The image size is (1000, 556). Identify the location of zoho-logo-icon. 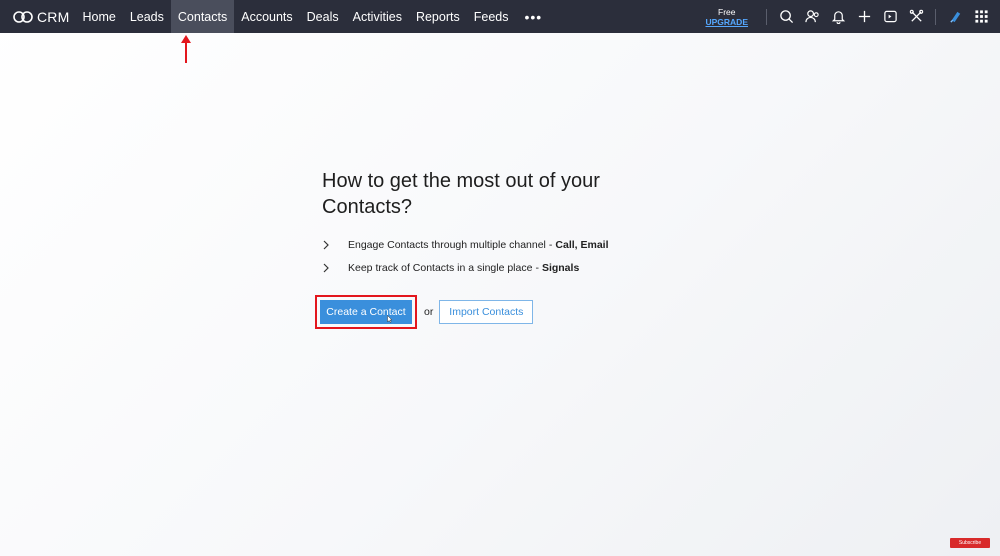
(23, 16).